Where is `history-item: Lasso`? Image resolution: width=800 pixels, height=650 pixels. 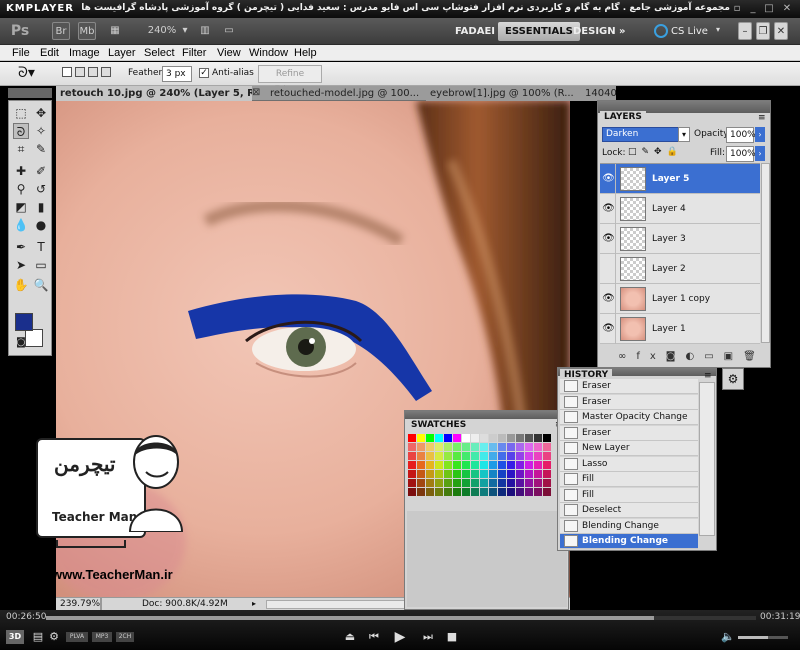 history-item: Lasso is located at coordinates (629, 464).